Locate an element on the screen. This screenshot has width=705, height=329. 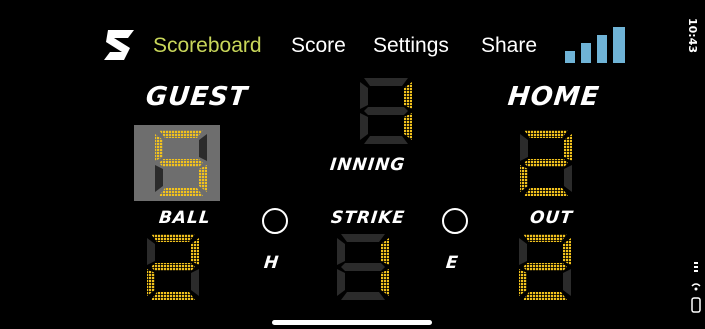
nav-tab-share: Share is located at coordinates (509, 46).